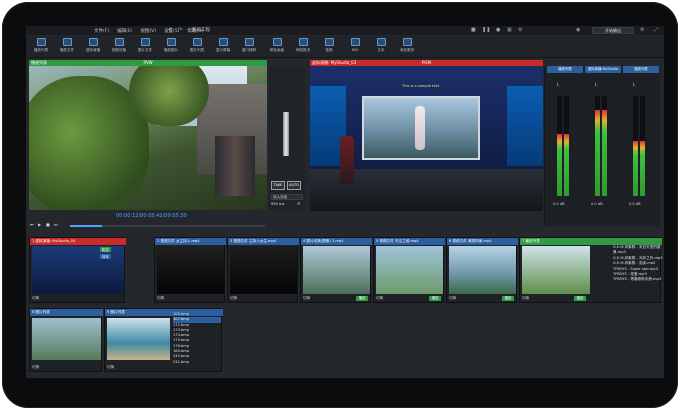 This screenshot has height=412, width=680. What do you see at coordinates (148, 62) in the screenshot?
I see `pvw-label: PVW` at bounding box center [148, 62].